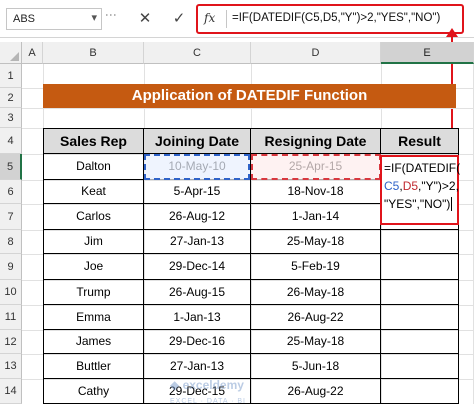 The image size is (474, 406). What do you see at coordinates (93, 242) in the screenshot?
I see `table-cell: Jim` at bounding box center [93, 242].